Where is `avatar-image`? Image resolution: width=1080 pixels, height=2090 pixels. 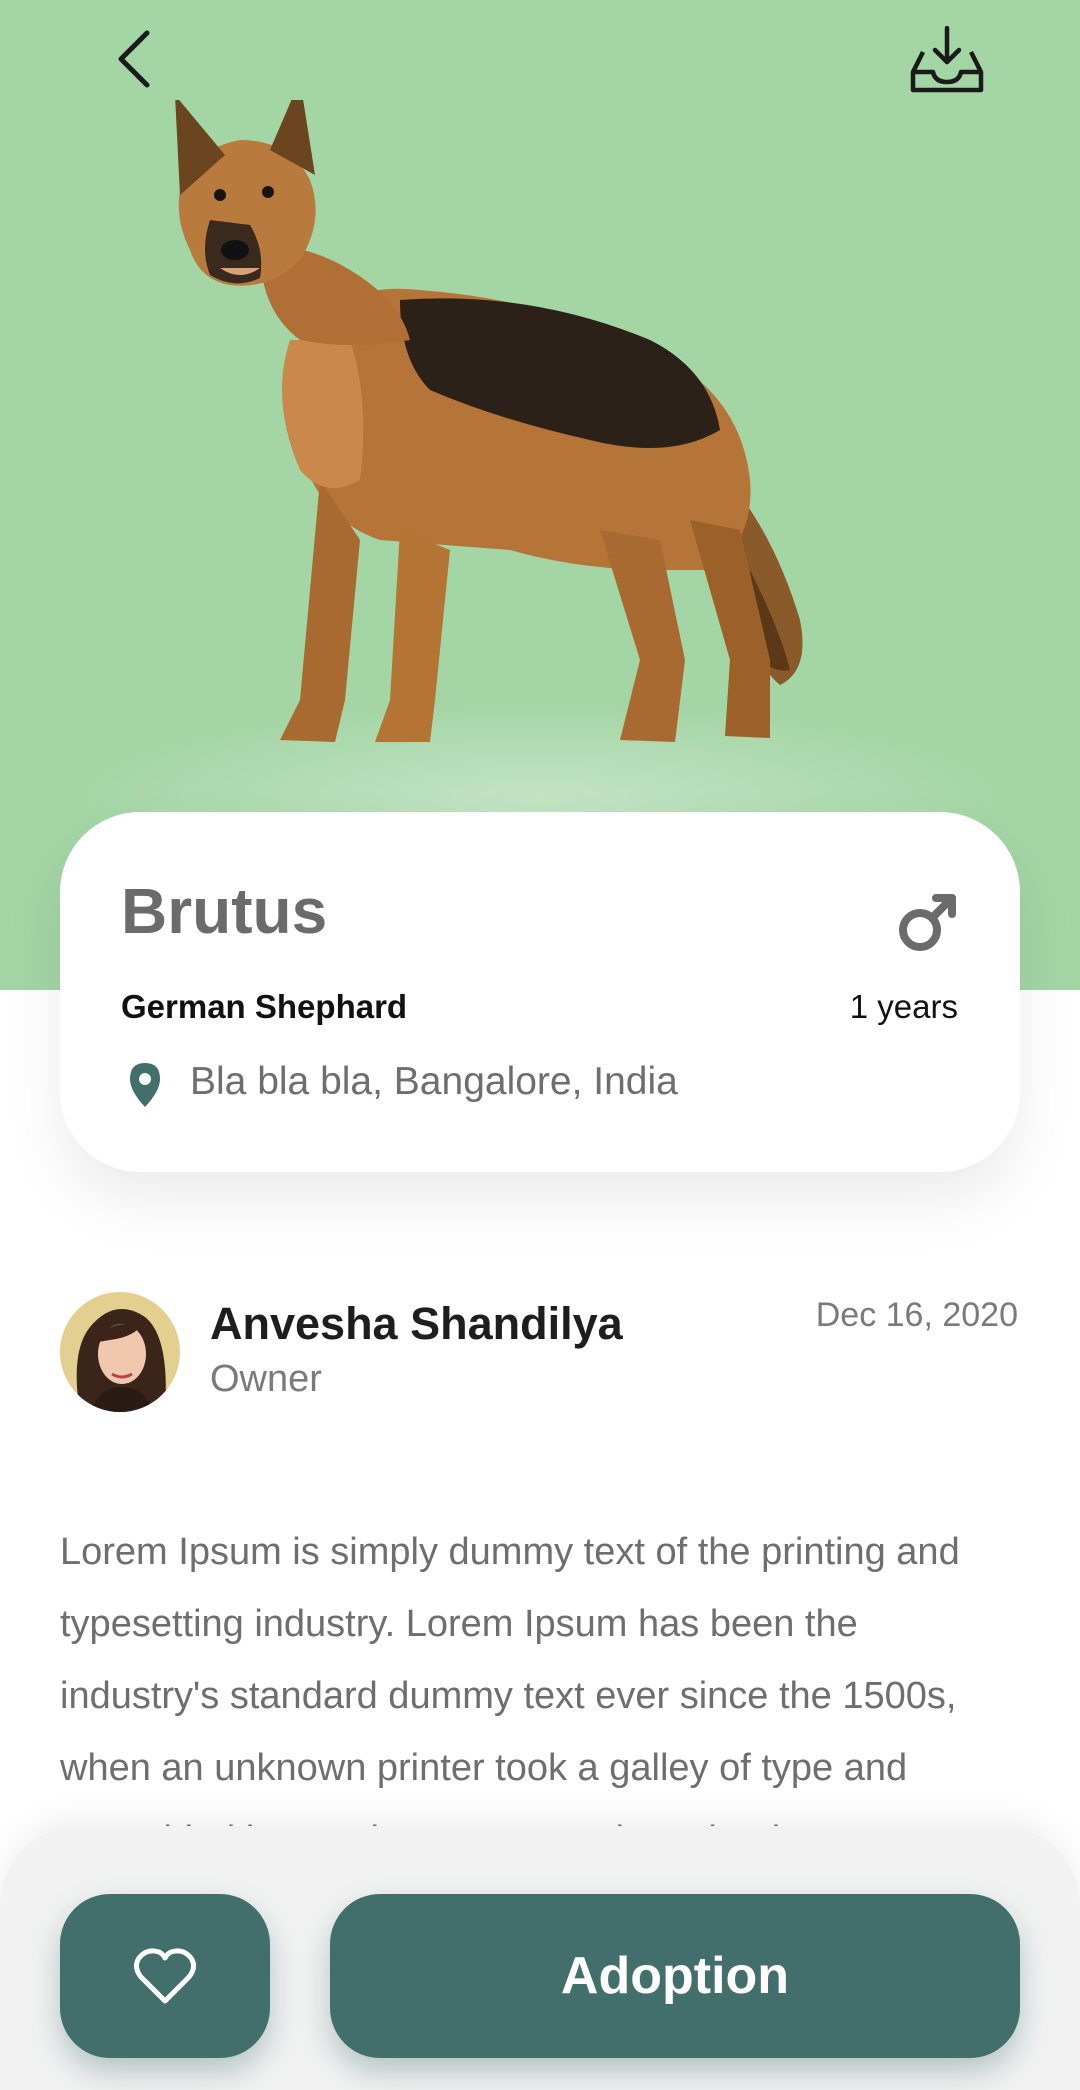 avatar-image is located at coordinates (120, 1352).